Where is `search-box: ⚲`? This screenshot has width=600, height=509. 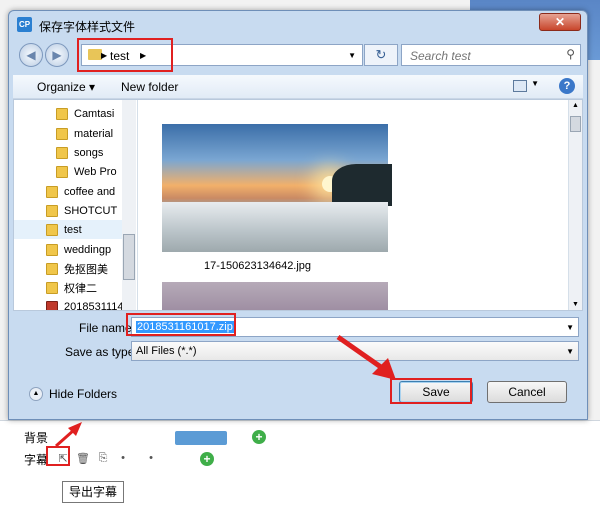 search-box: ⚲ is located at coordinates (491, 55).